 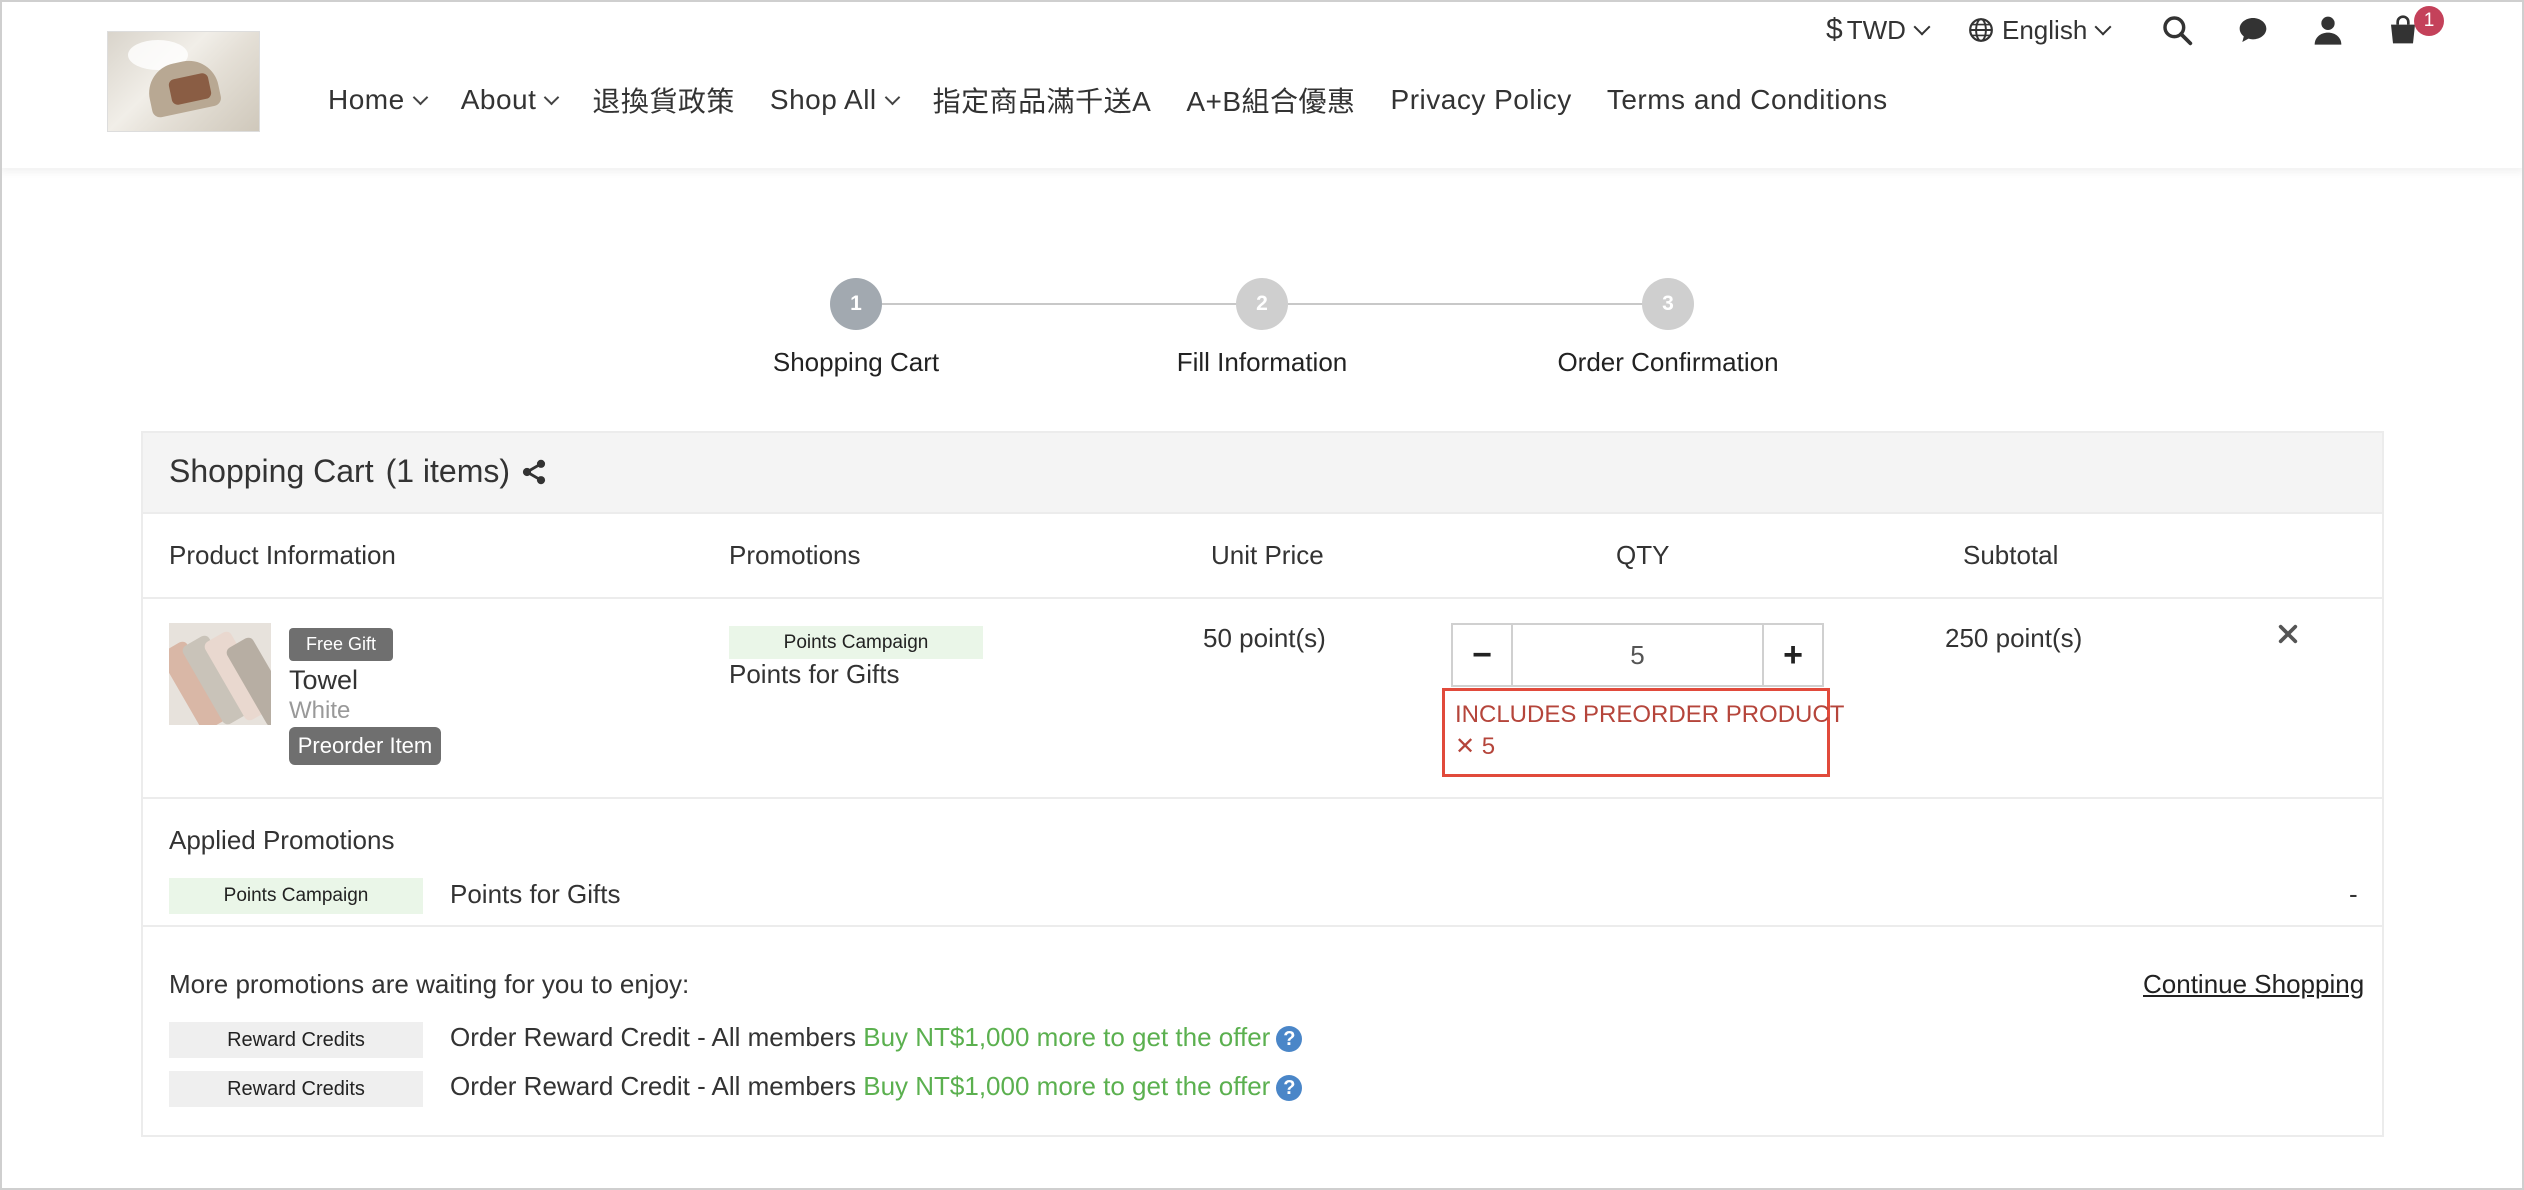 I want to click on unit-price: 50 point(s), so click(x=1264, y=638).